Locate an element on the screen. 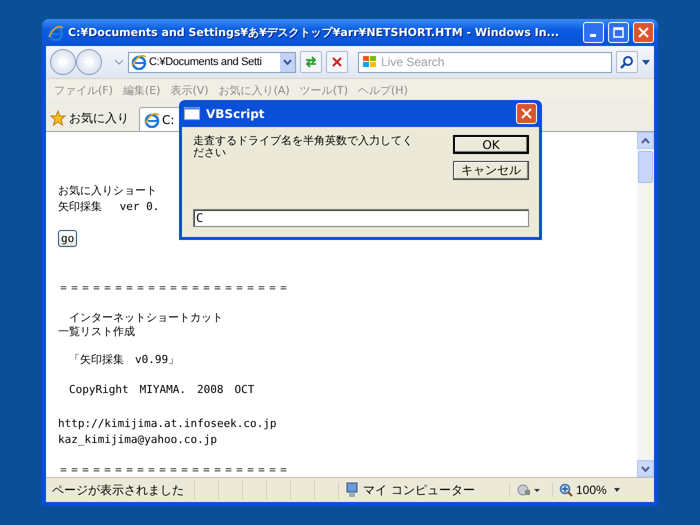 The height and width of the screenshot is (525, 700). ok-button: OK is located at coordinates (491, 144).